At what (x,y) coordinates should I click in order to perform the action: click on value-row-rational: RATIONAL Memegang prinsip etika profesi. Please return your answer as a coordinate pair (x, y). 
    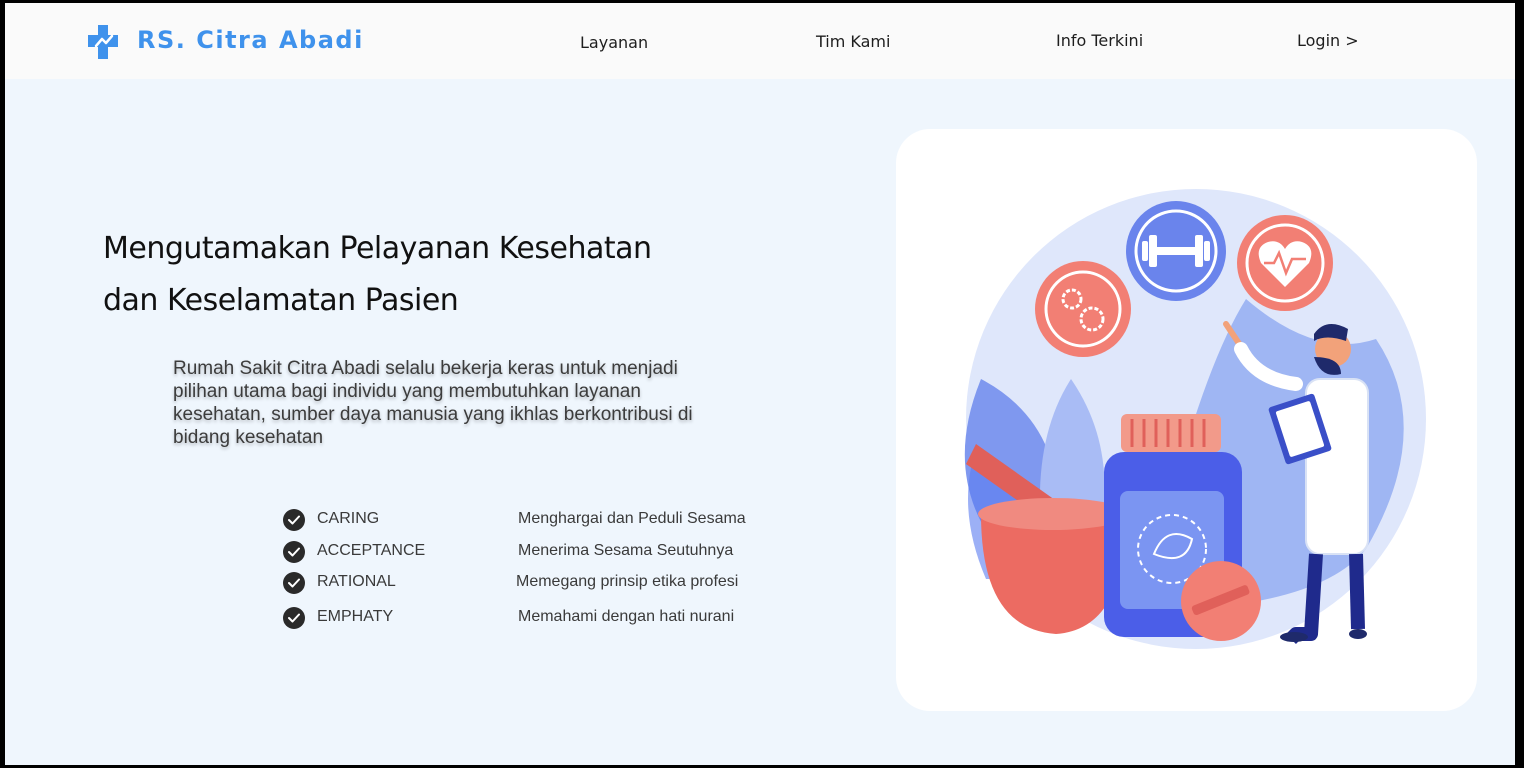
    Looking at the image, I should click on (523, 583).